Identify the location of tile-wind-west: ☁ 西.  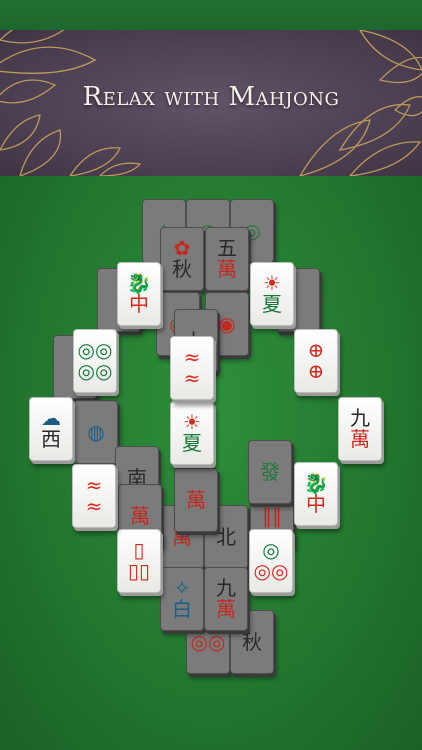
(51, 429).